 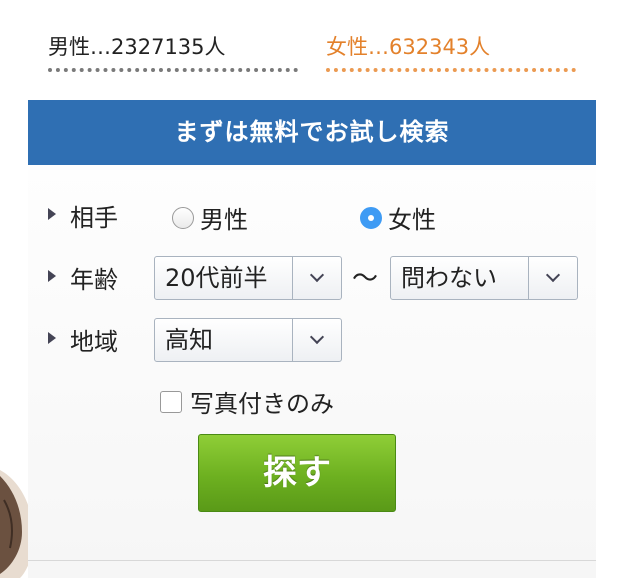 What do you see at coordinates (449, 278) in the screenshot?
I see `age-to-value: 問わない` at bounding box center [449, 278].